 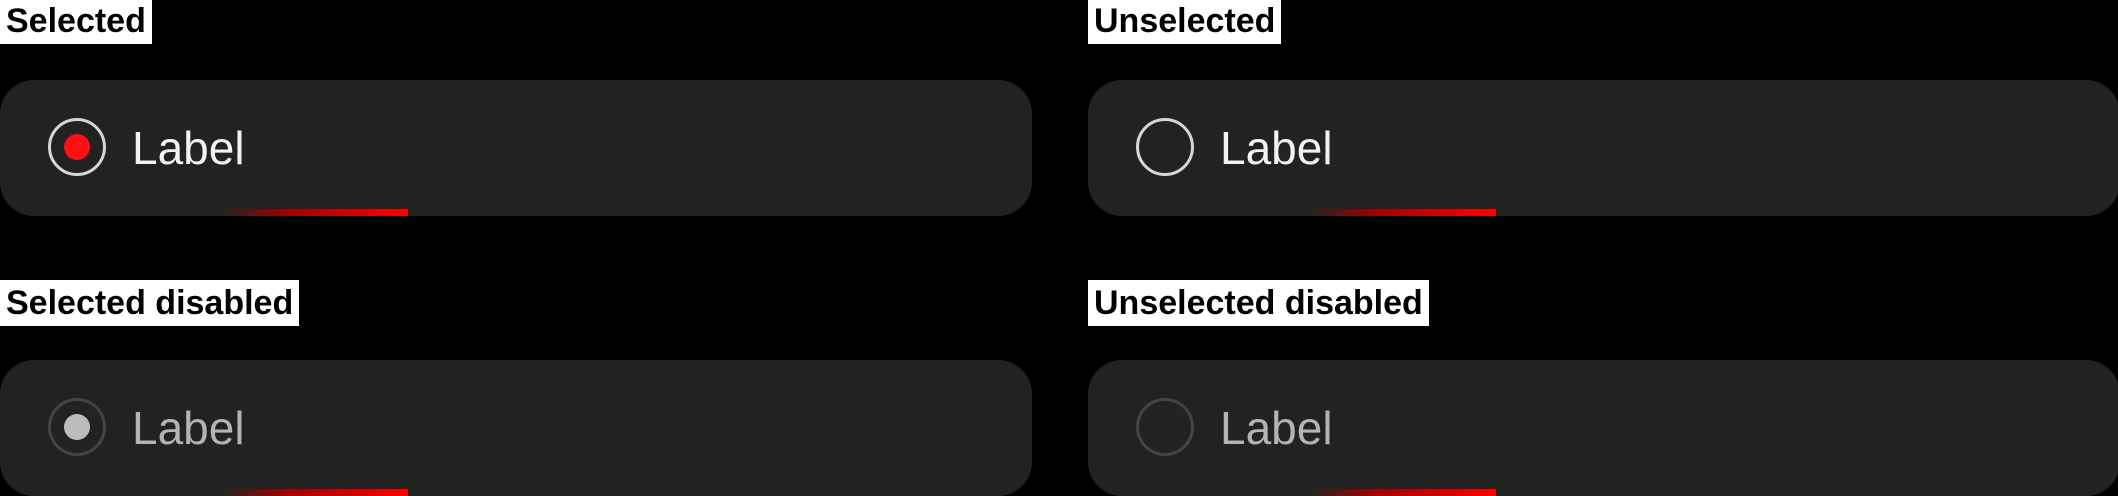 What do you see at coordinates (1165, 427) in the screenshot?
I see `radio-button-unchecked-disabled` at bounding box center [1165, 427].